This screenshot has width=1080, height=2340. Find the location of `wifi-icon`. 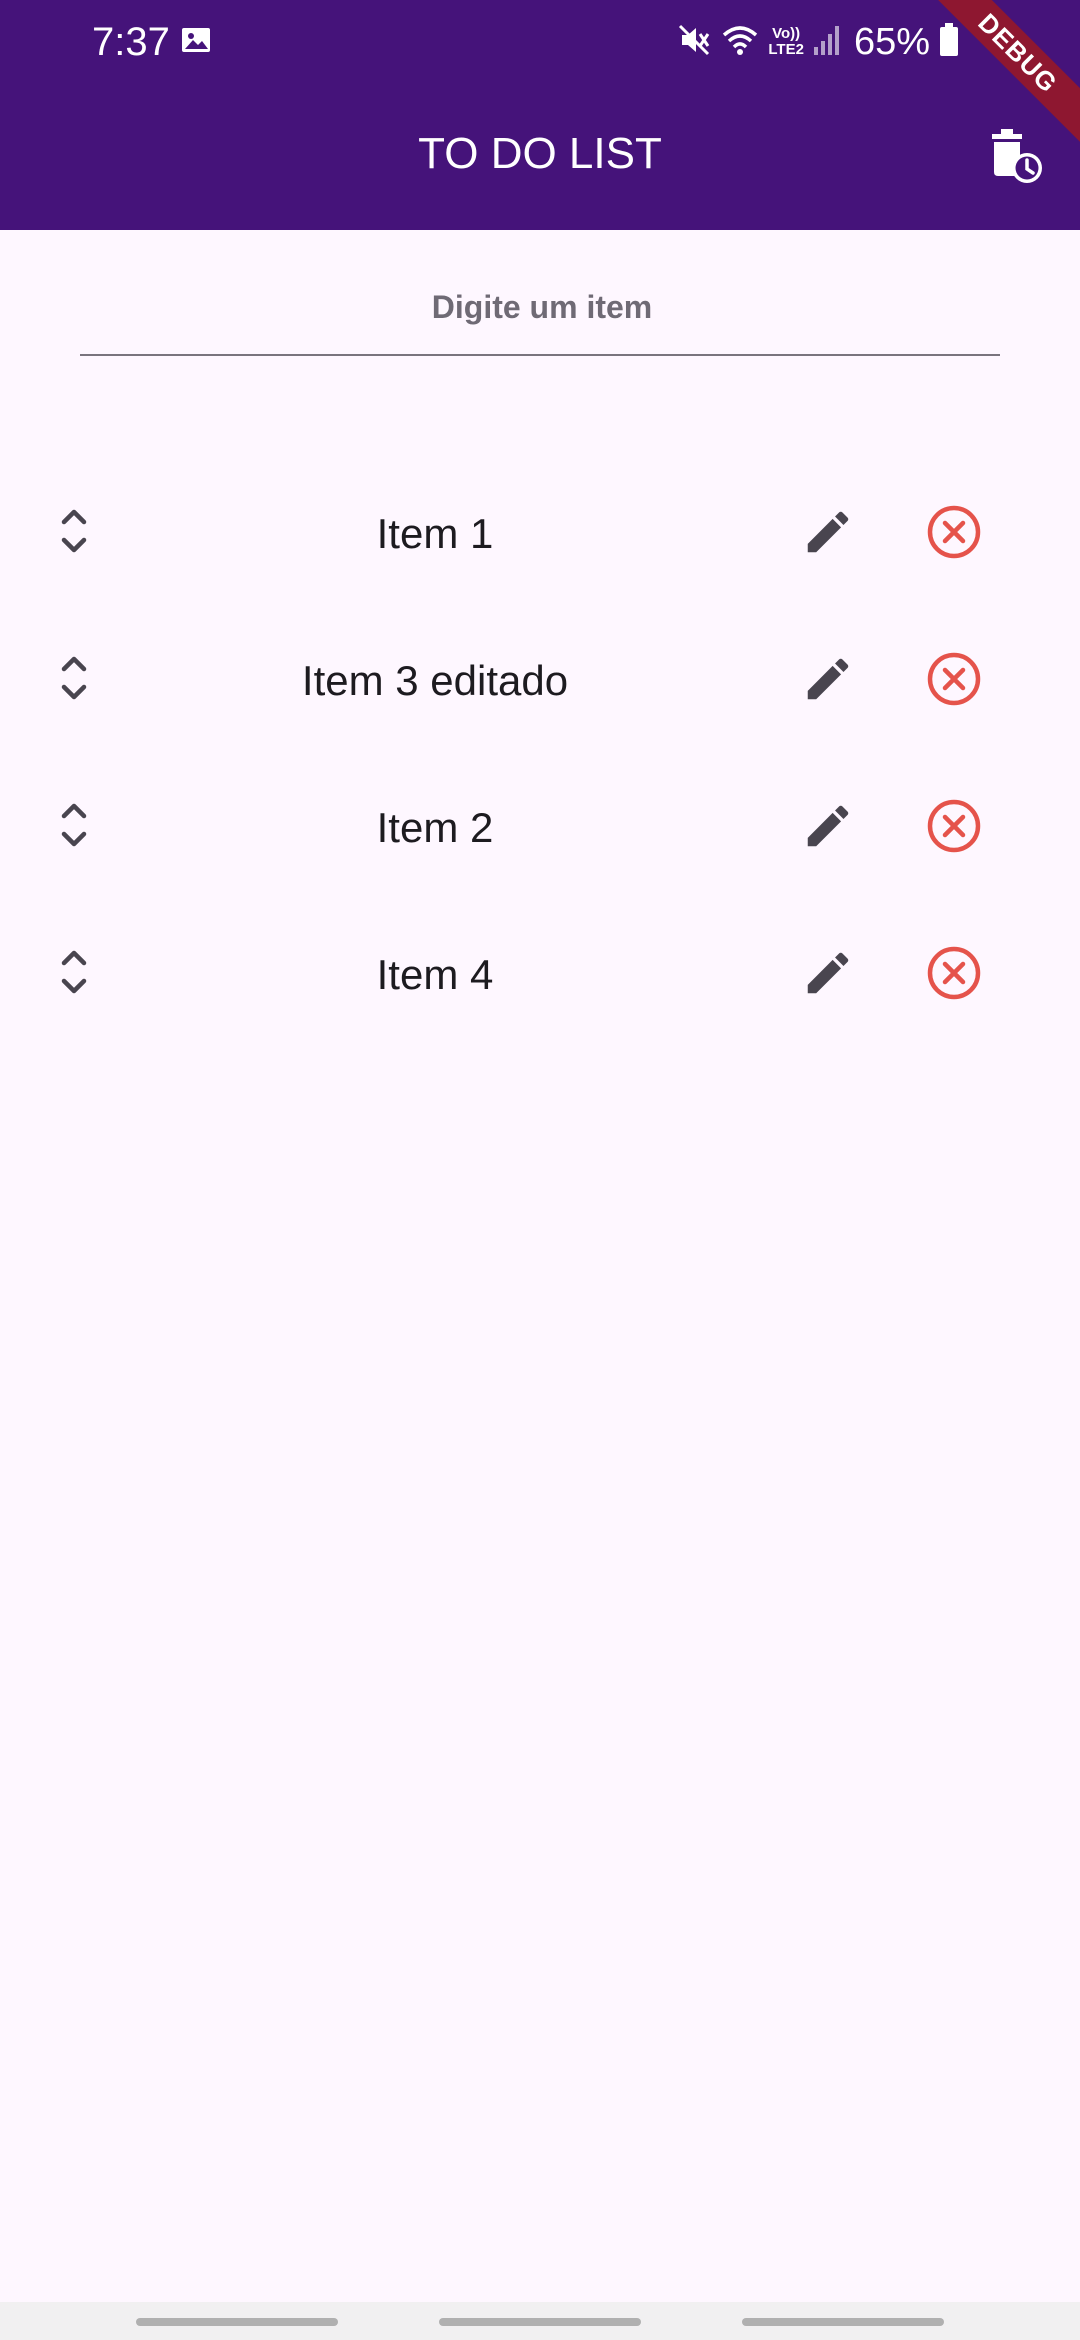

wifi-icon is located at coordinates (740, 42).